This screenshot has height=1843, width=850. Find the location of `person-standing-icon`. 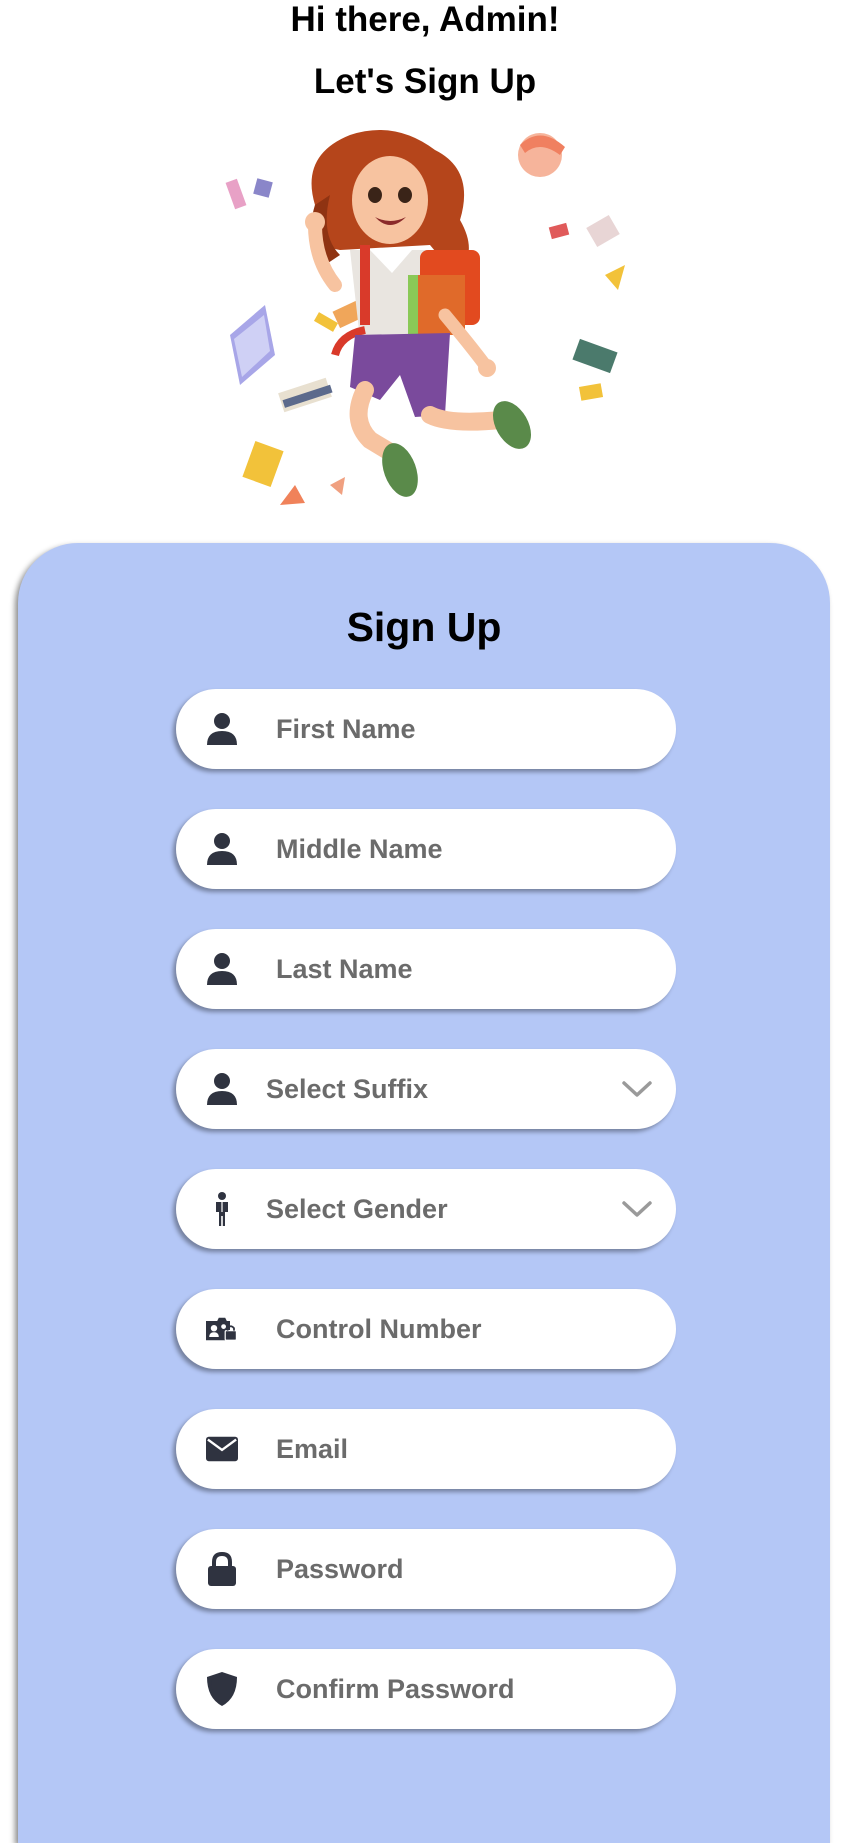

person-standing-icon is located at coordinates (222, 1209).